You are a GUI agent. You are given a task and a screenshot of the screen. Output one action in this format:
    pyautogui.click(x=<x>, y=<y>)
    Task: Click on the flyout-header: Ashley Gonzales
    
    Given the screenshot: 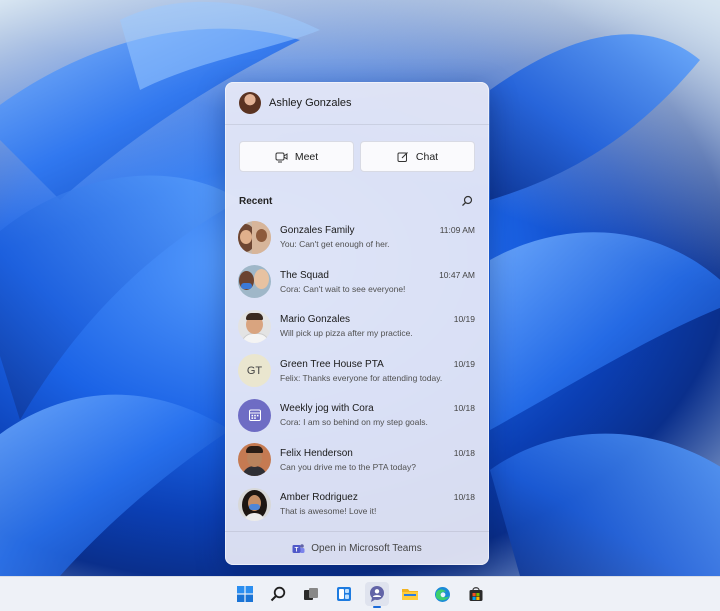 What is the action you would take?
    pyautogui.click(x=357, y=103)
    